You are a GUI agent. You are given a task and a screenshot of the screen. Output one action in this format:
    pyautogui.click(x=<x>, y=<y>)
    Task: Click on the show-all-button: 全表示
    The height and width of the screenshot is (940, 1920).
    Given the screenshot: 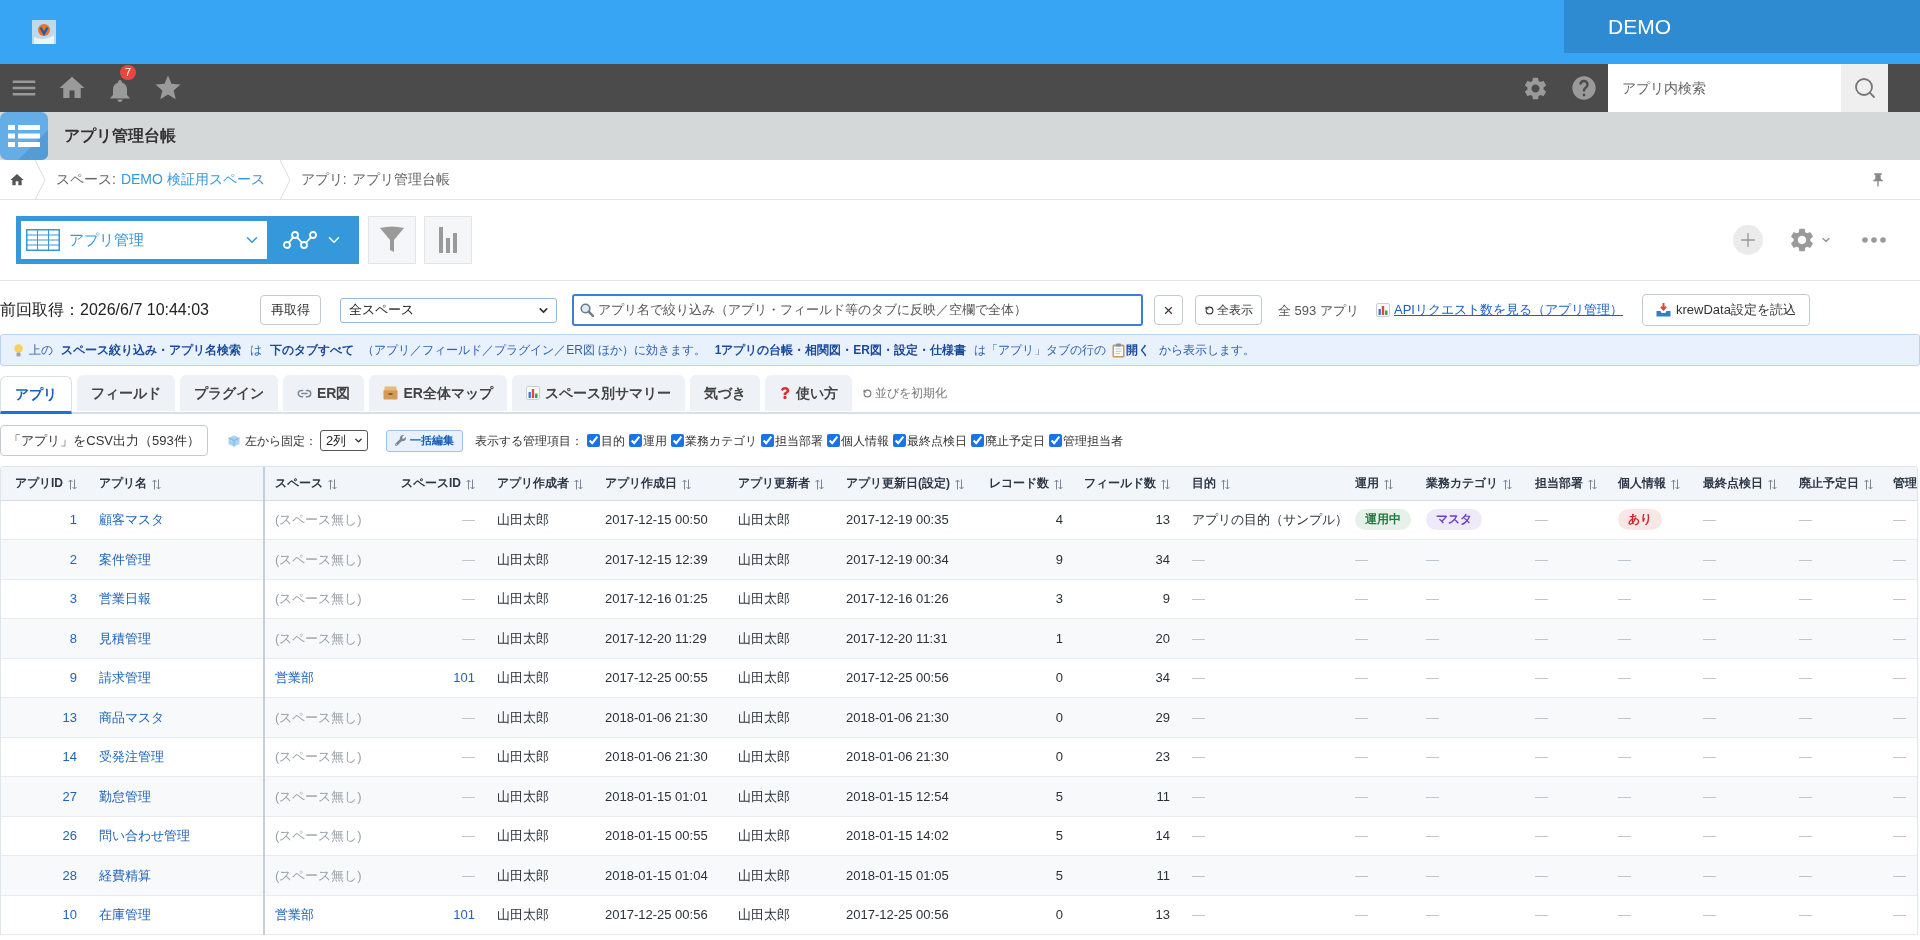 What is the action you would take?
    pyautogui.click(x=1228, y=310)
    